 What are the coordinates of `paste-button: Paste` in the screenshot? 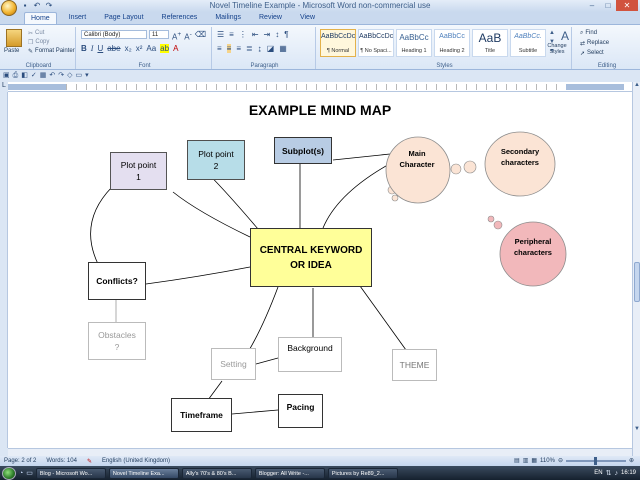 It's located at (11, 51).